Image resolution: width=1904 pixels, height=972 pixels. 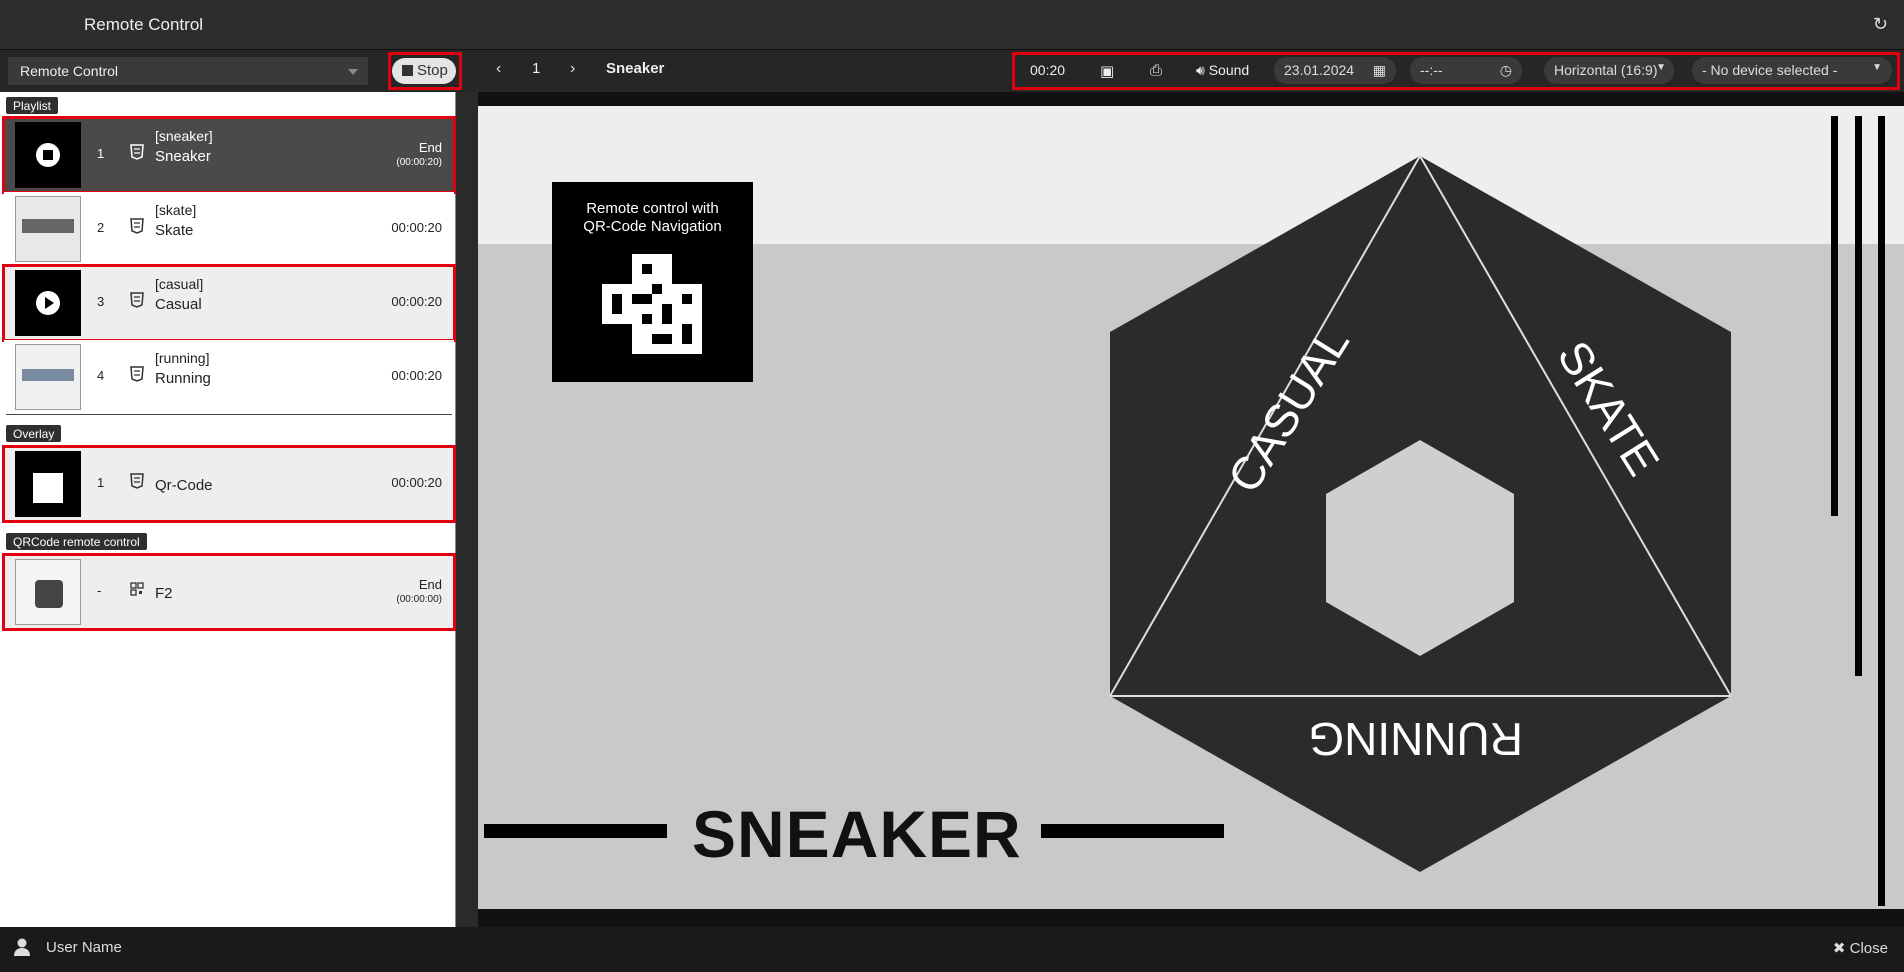 What do you see at coordinates (184, 136) in the screenshot?
I see `item-tag: [sneaker]` at bounding box center [184, 136].